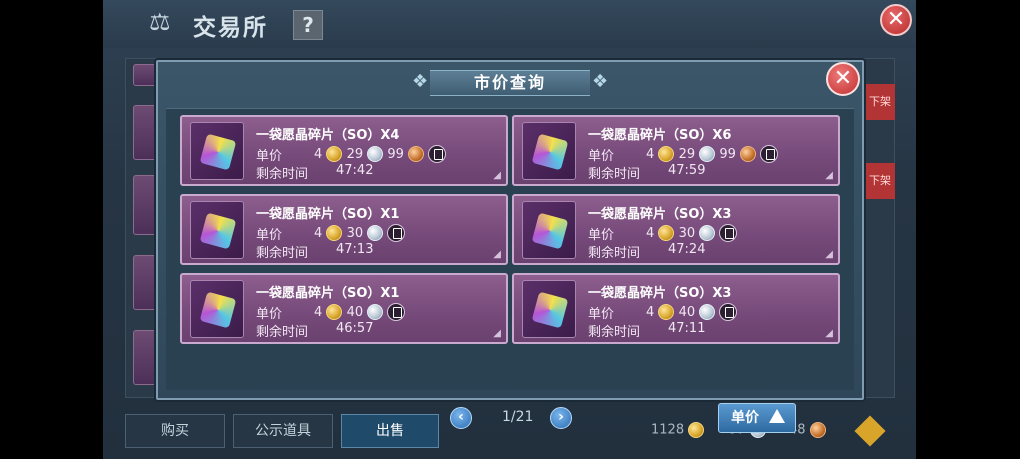  I want to click on listing-name: 一袋愿晶碎片（SO）X4, so click(328, 135).